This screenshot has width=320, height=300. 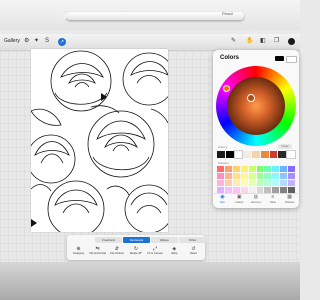 What do you see at coordinates (193, 250) in the screenshot?
I see `reset-button: ↺ Reset` at bounding box center [193, 250].